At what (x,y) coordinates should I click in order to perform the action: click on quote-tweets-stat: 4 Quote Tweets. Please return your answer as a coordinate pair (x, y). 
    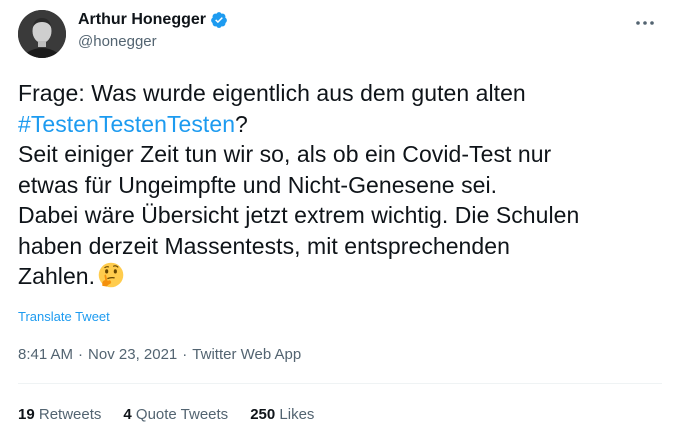
    Looking at the image, I should click on (175, 415).